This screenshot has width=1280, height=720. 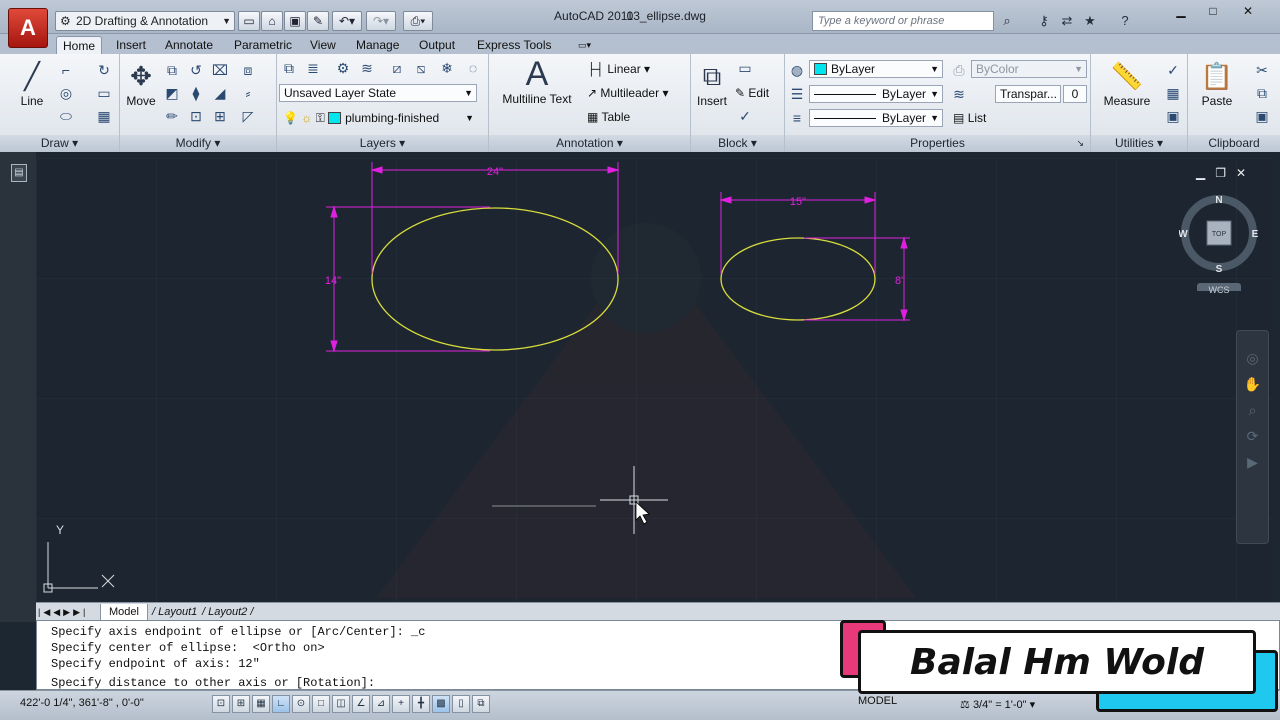 I want to click on tab-view: View, so click(x=323, y=45).